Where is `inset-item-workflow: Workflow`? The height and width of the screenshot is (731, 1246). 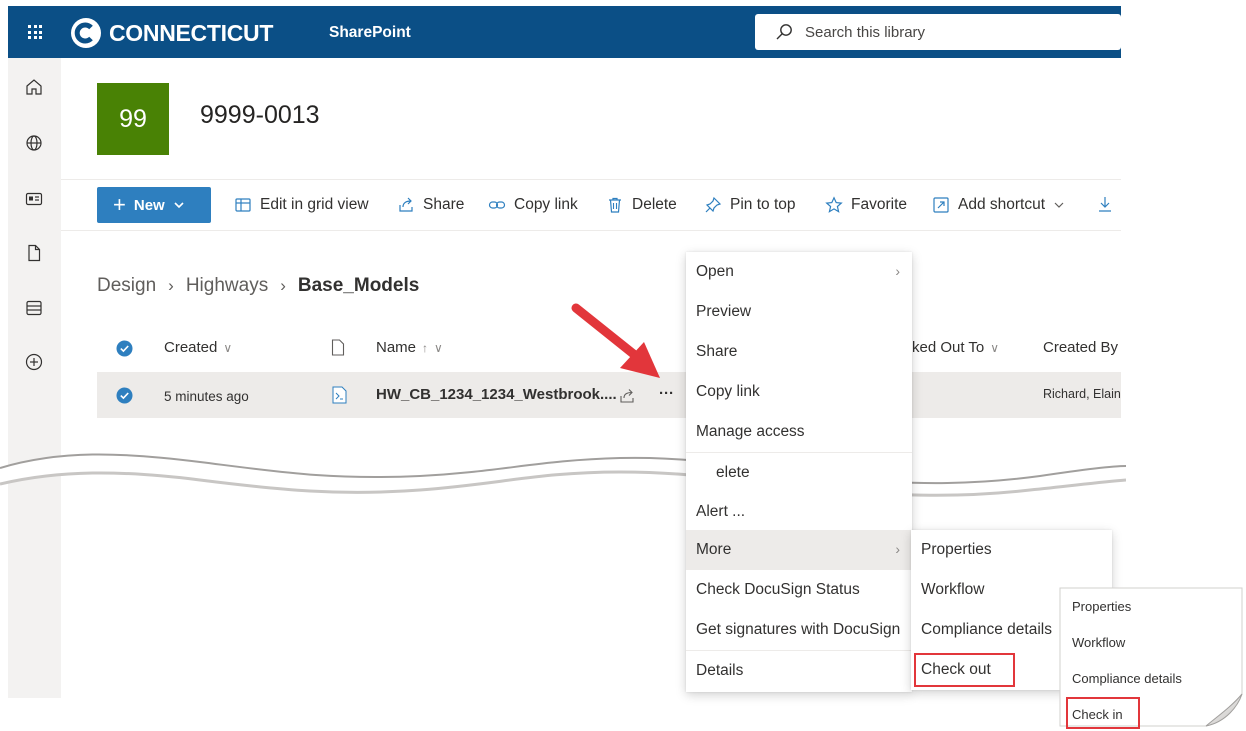
inset-item-workflow: Workflow is located at coordinates (1124, 642).